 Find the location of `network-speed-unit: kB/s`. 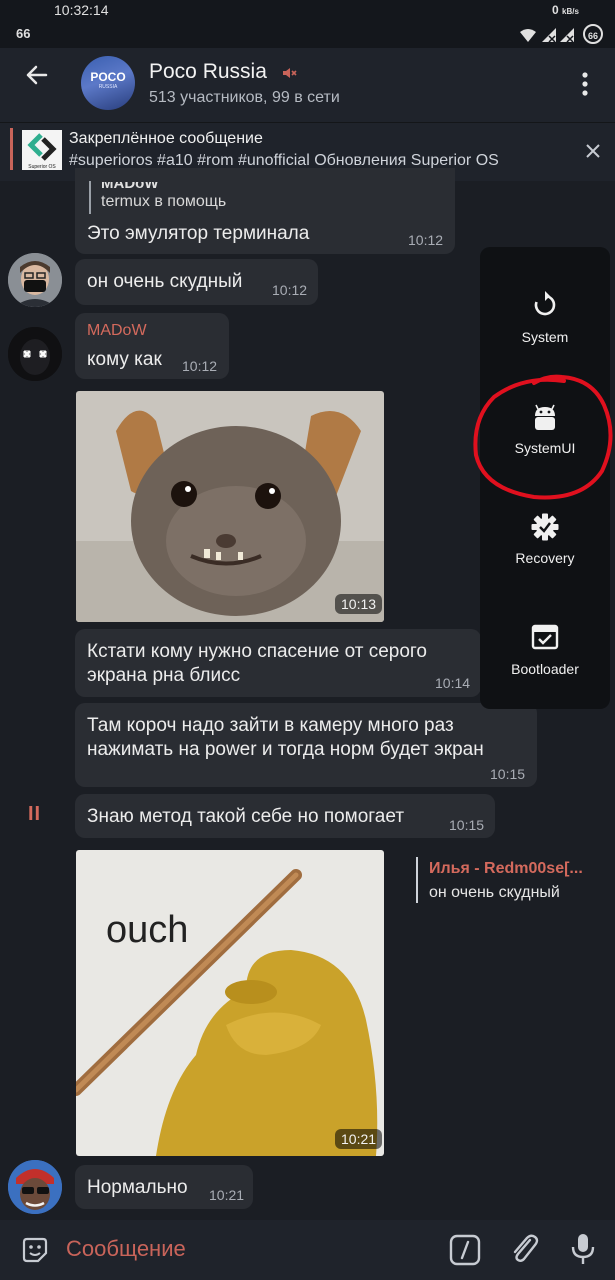

network-speed-unit: kB/s is located at coordinates (570, 11).